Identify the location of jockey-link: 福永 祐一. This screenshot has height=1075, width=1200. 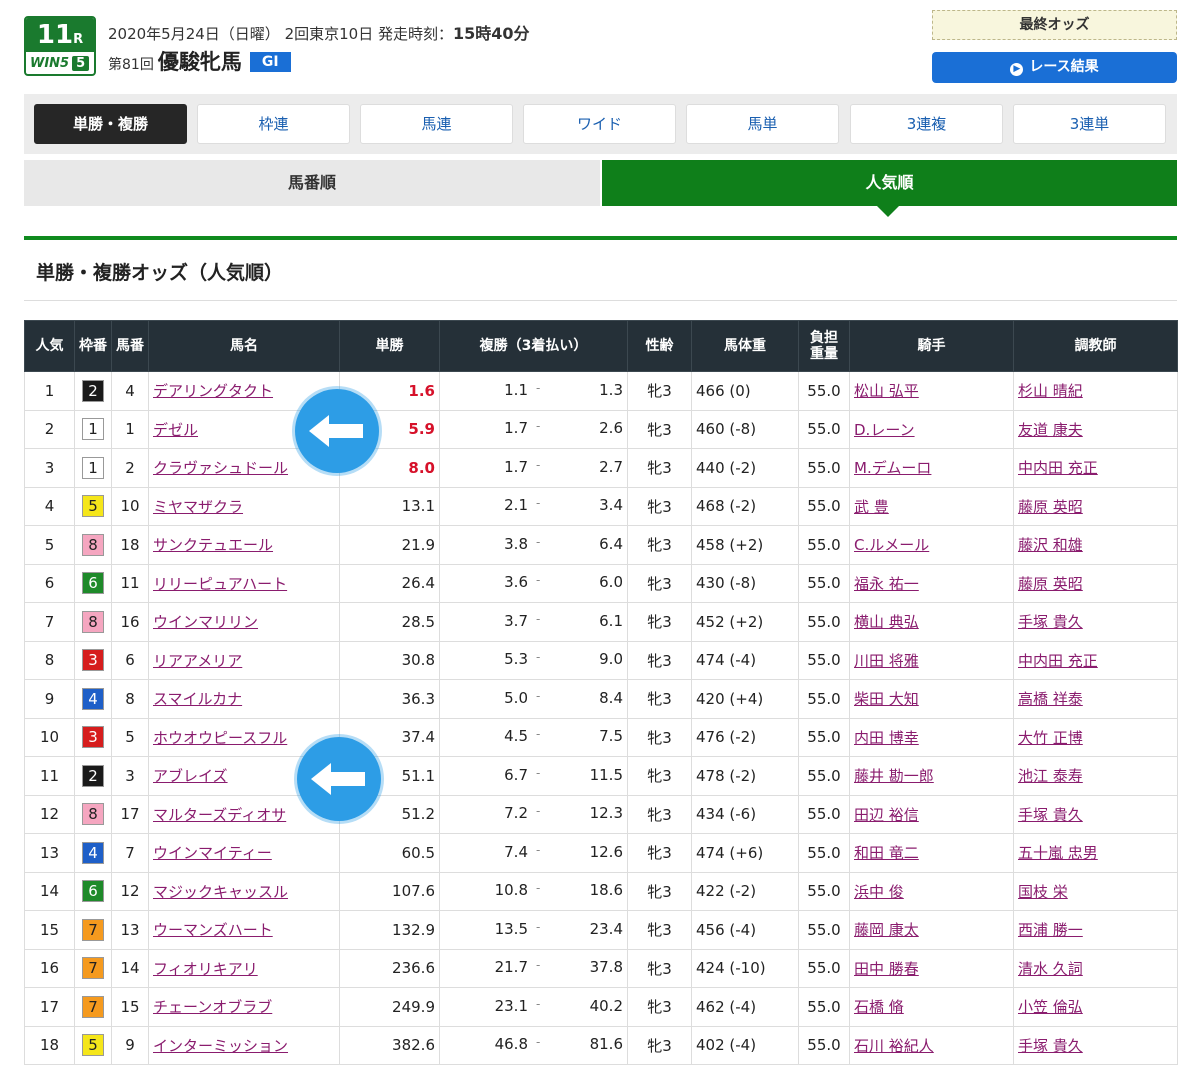
(886, 584).